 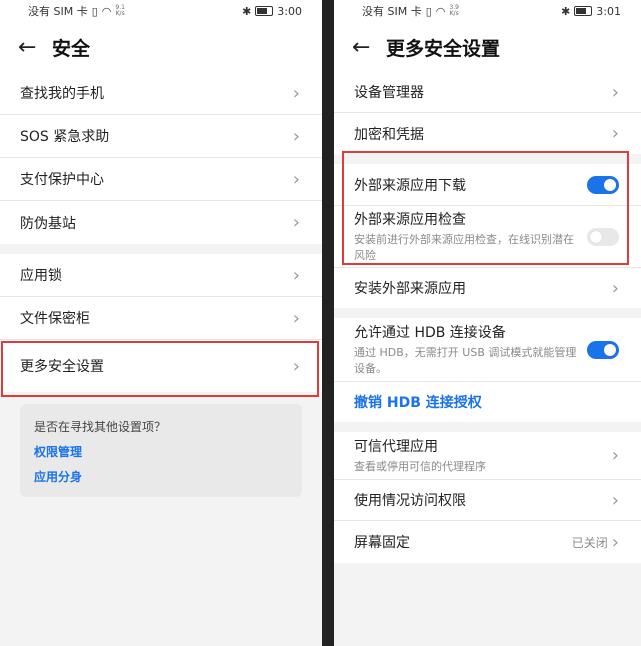 I want to click on title-bar: ← 更多安全设置, so click(x=487, y=47).